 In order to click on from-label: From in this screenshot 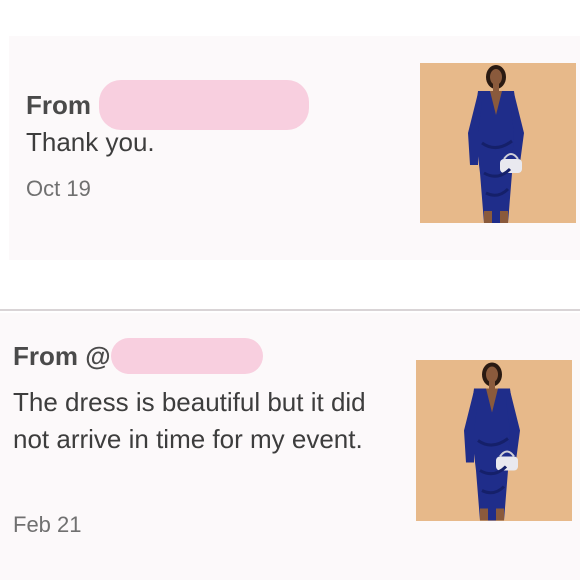, I will do `click(58, 104)`.